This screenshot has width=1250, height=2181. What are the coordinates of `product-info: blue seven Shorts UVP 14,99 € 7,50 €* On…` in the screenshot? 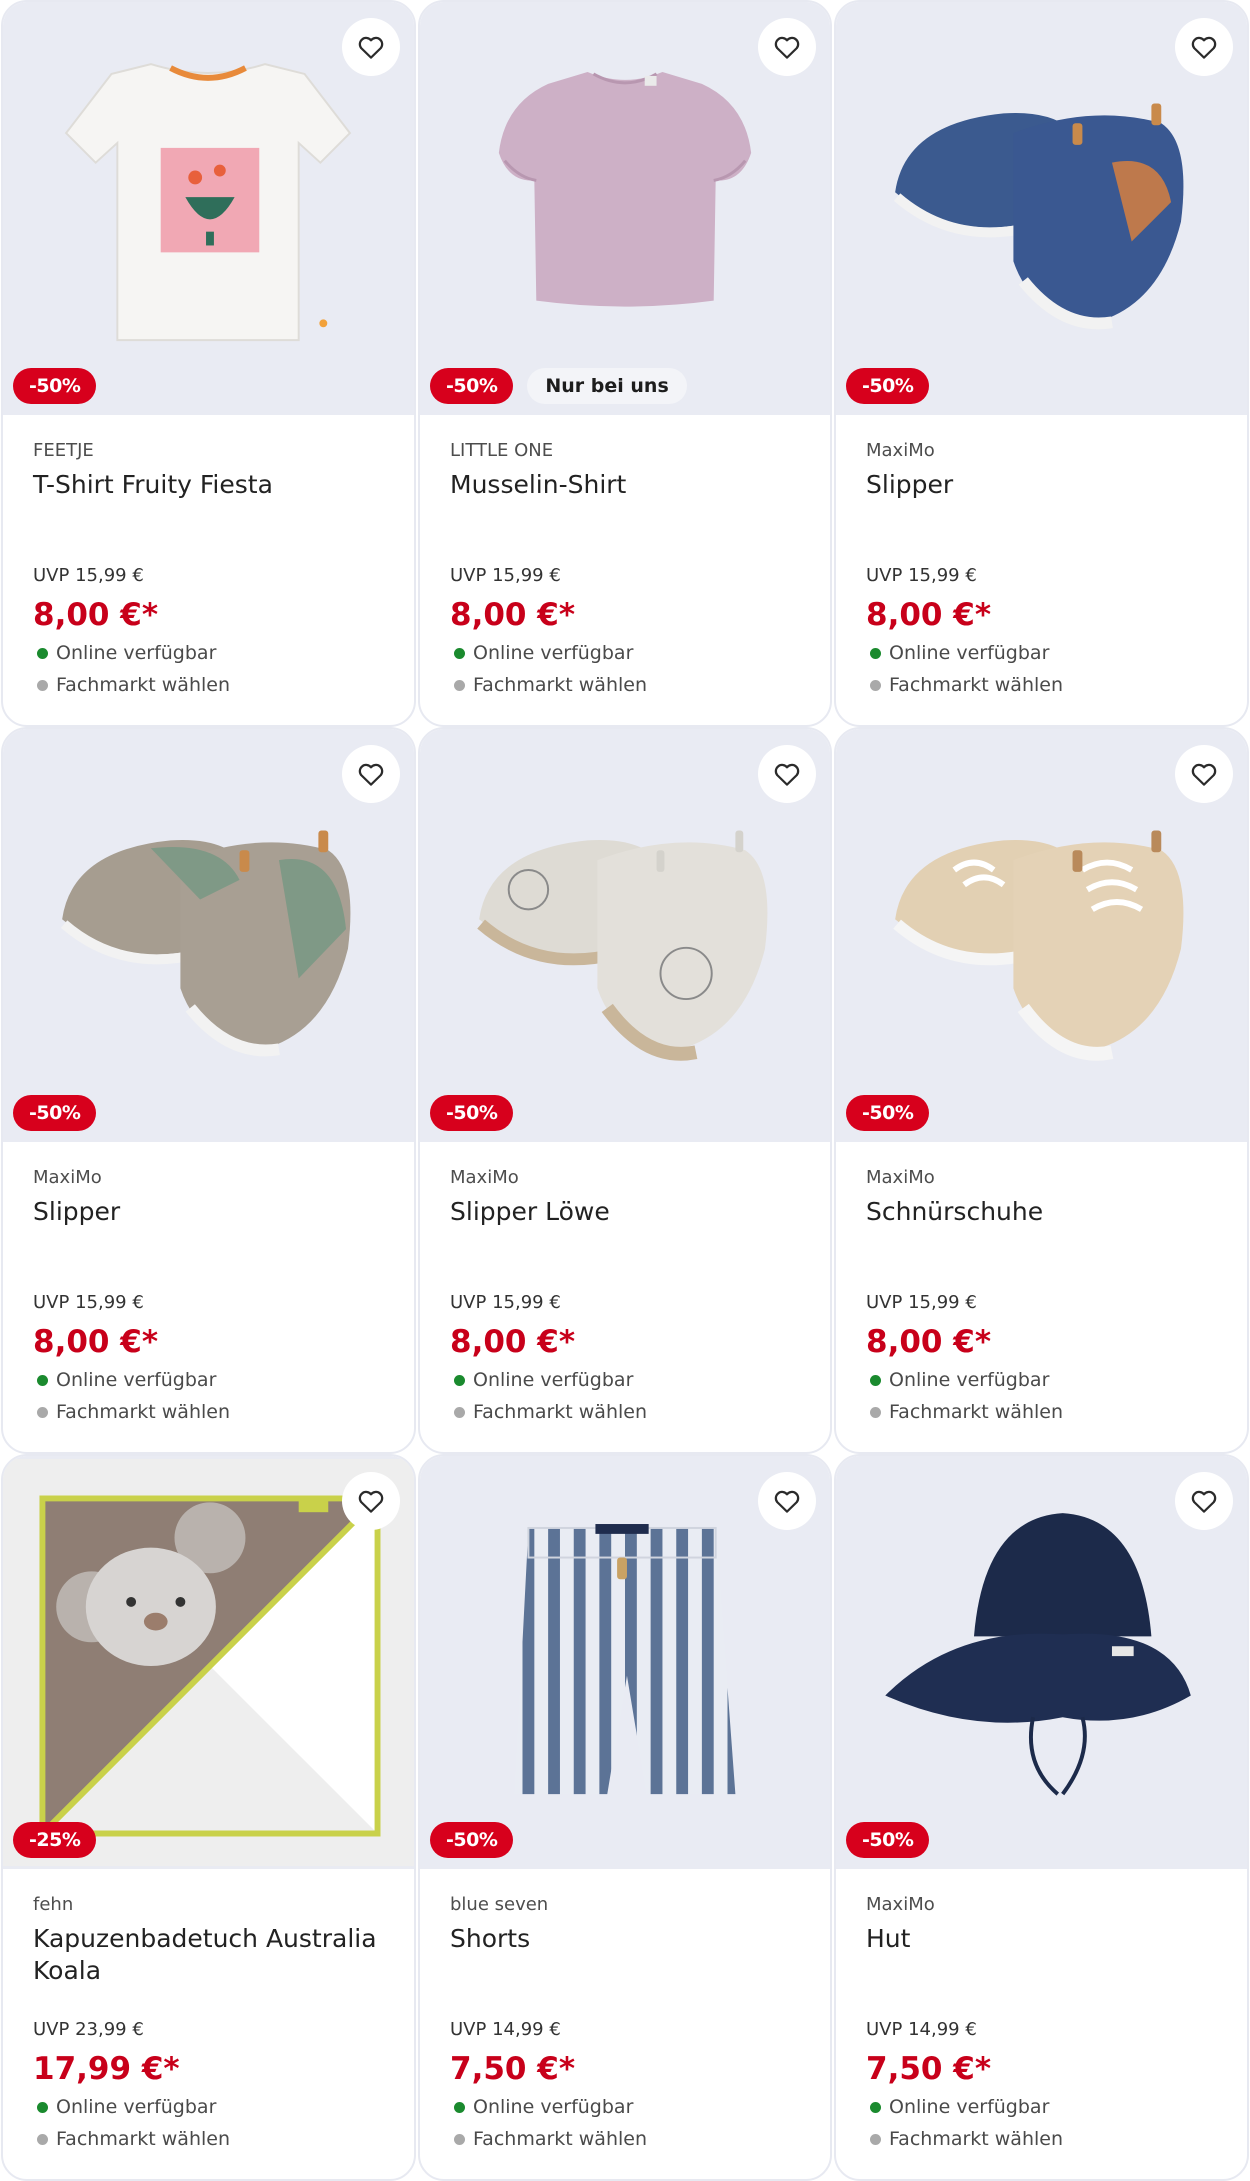 It's located at (630, 2024).